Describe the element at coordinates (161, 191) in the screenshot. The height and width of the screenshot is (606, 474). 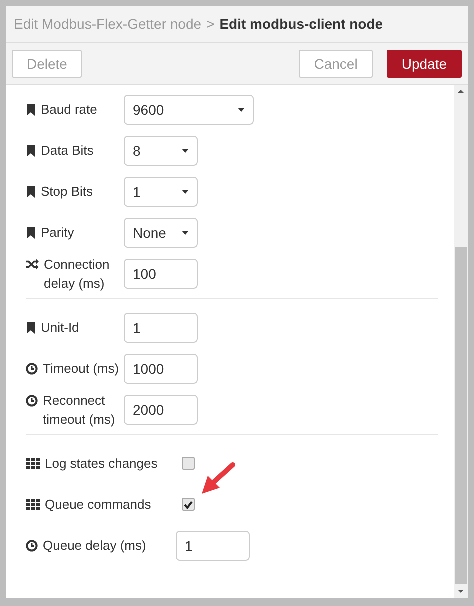
I see `dropdown: 1` at that location.